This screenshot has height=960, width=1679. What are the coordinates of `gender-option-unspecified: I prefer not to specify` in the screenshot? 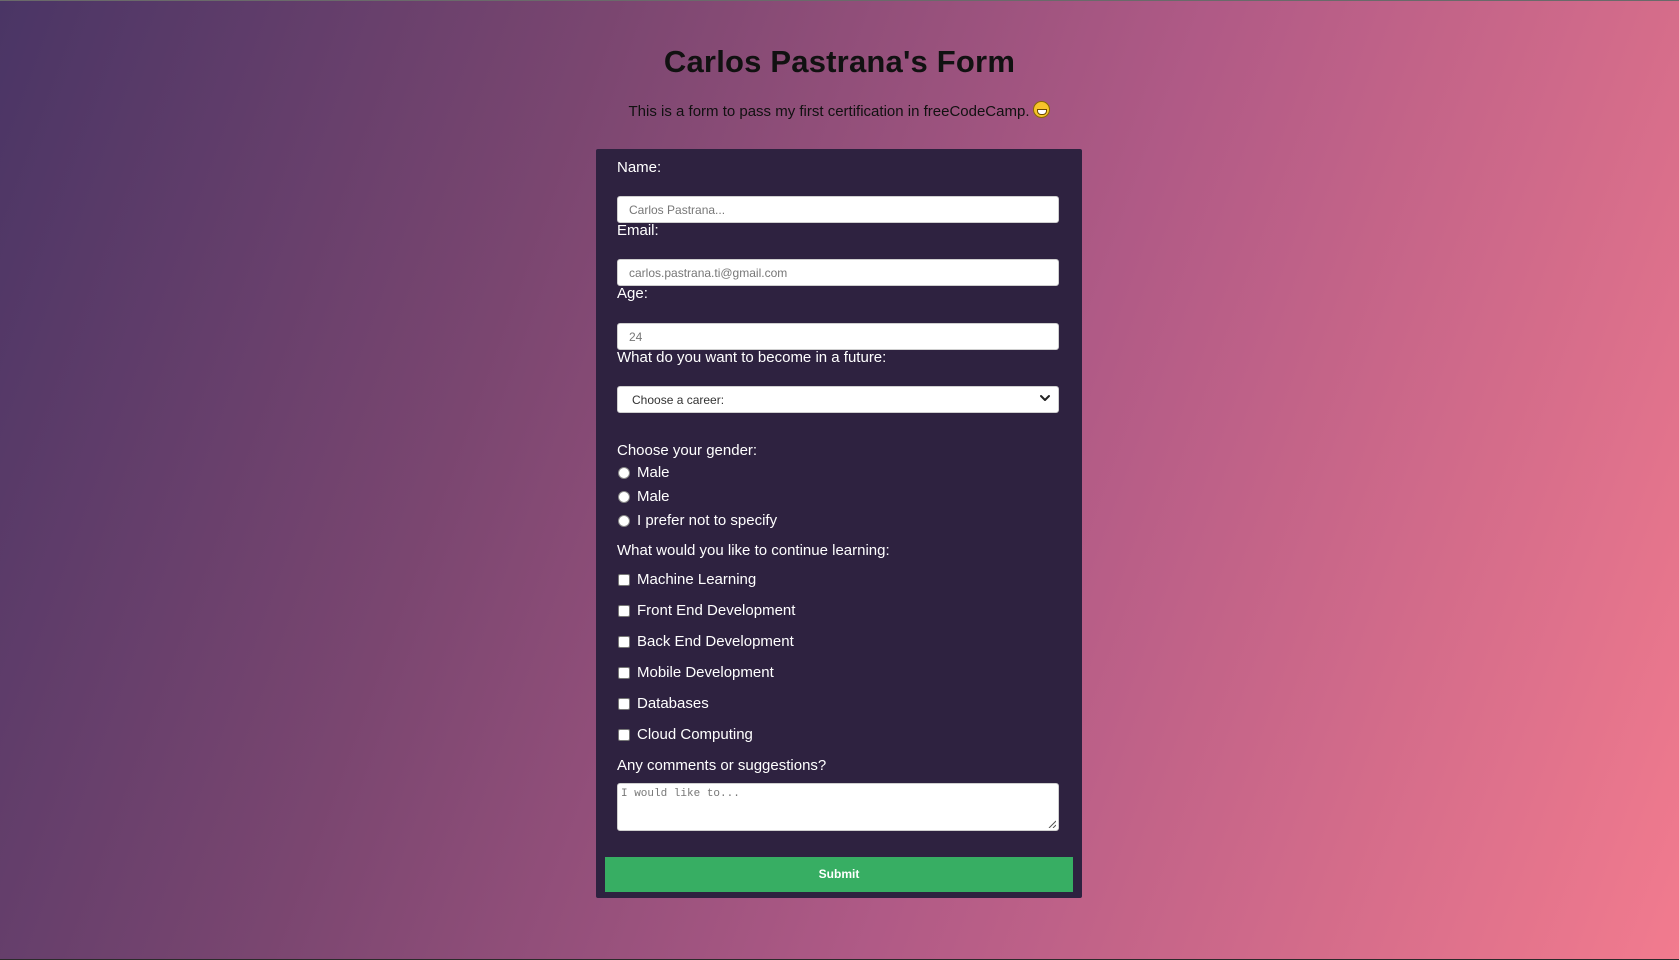 It's located at (697, 520).